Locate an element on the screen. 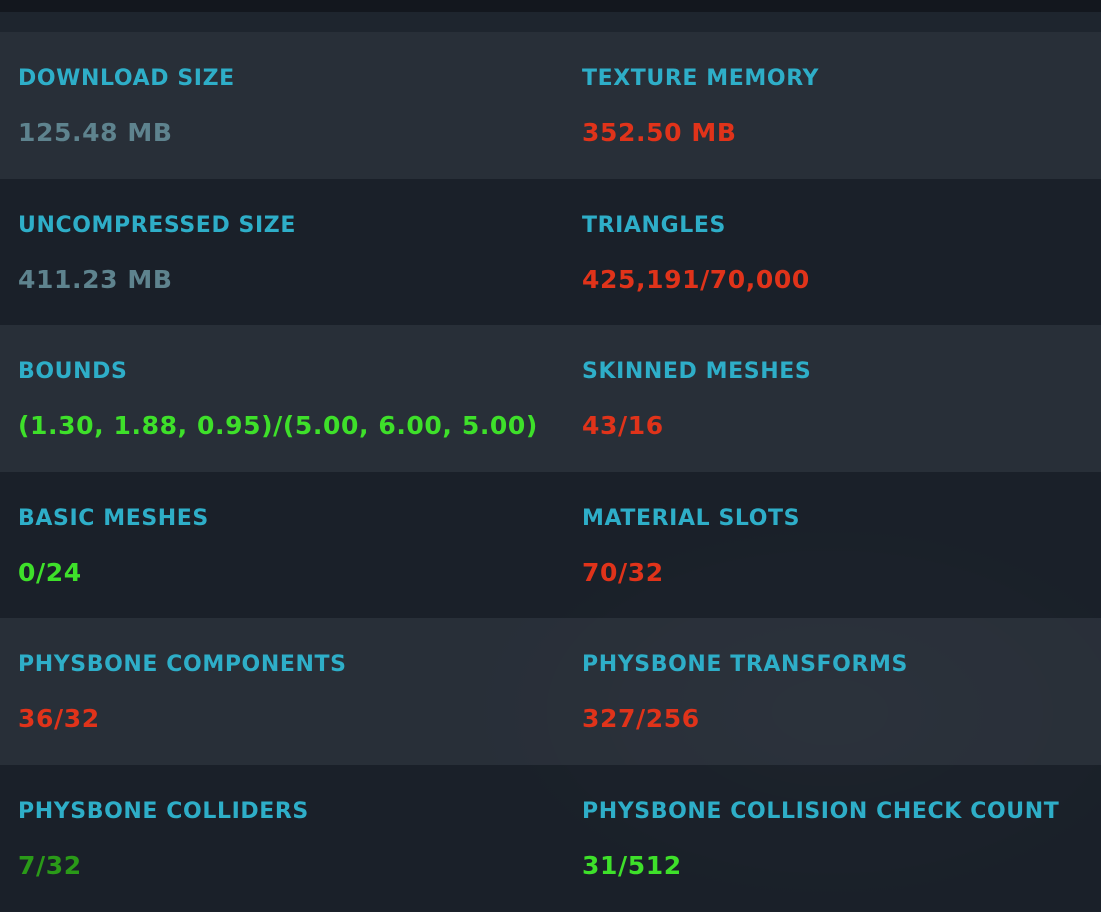  stat-label: BOUNDS is located at coordinates (73, 371).